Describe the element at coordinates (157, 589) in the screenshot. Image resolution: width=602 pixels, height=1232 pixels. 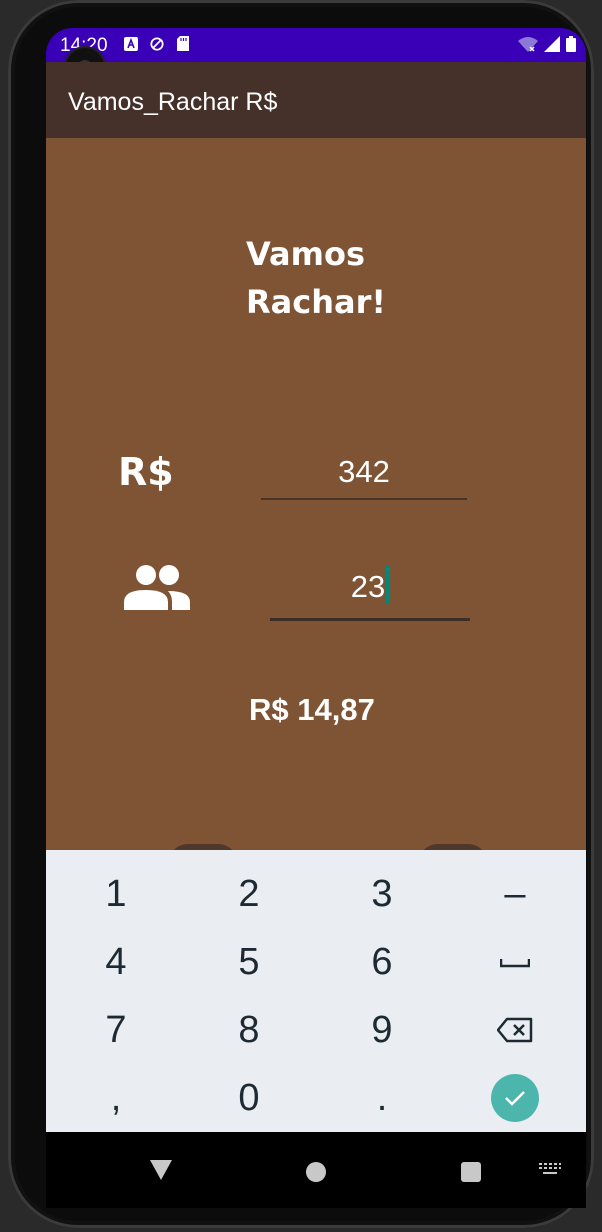
I see `people-icon` at that location.